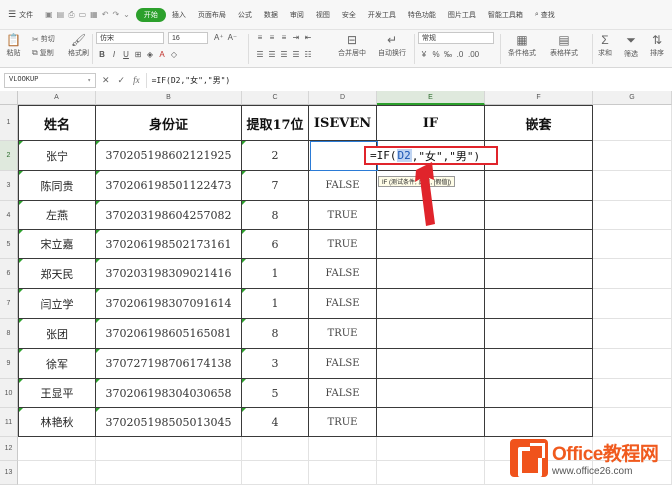 The width and height of the screenshot is (672, 485). What do you see at coordinates (78, 45) in the screenshot?
I see `format-painter-button: 🖌 格式刷` at bounding box center [78, 45].